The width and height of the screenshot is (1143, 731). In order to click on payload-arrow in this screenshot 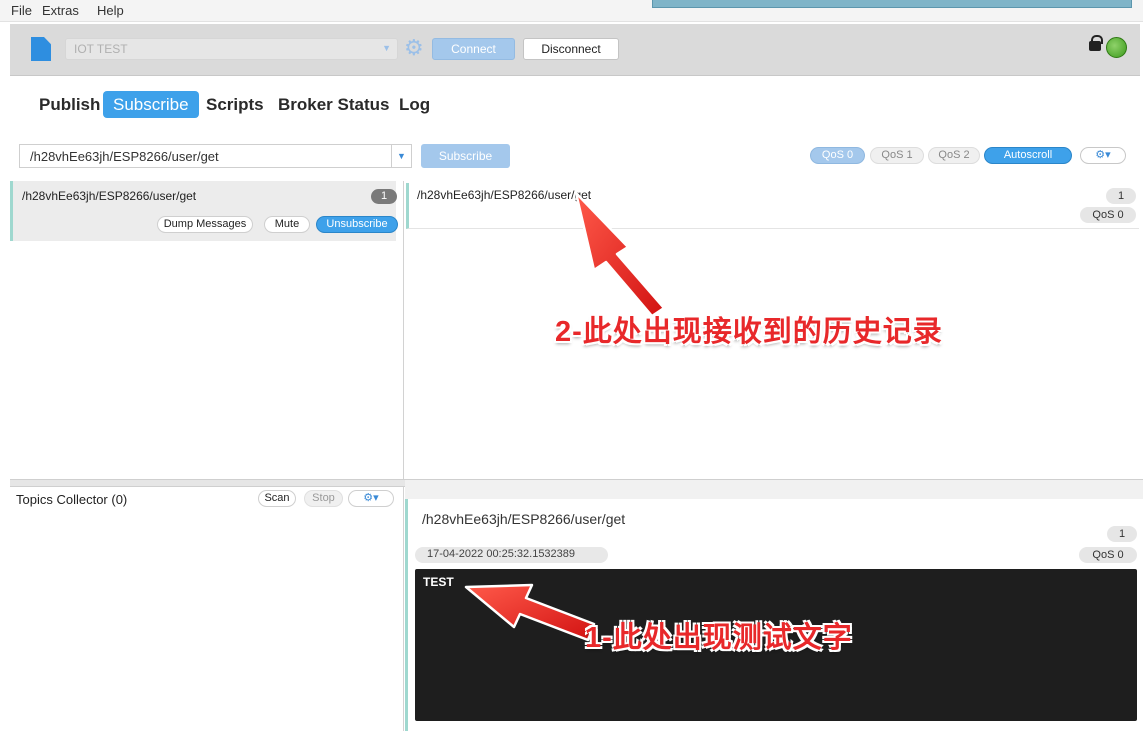, I will do `click(530, 612)`.